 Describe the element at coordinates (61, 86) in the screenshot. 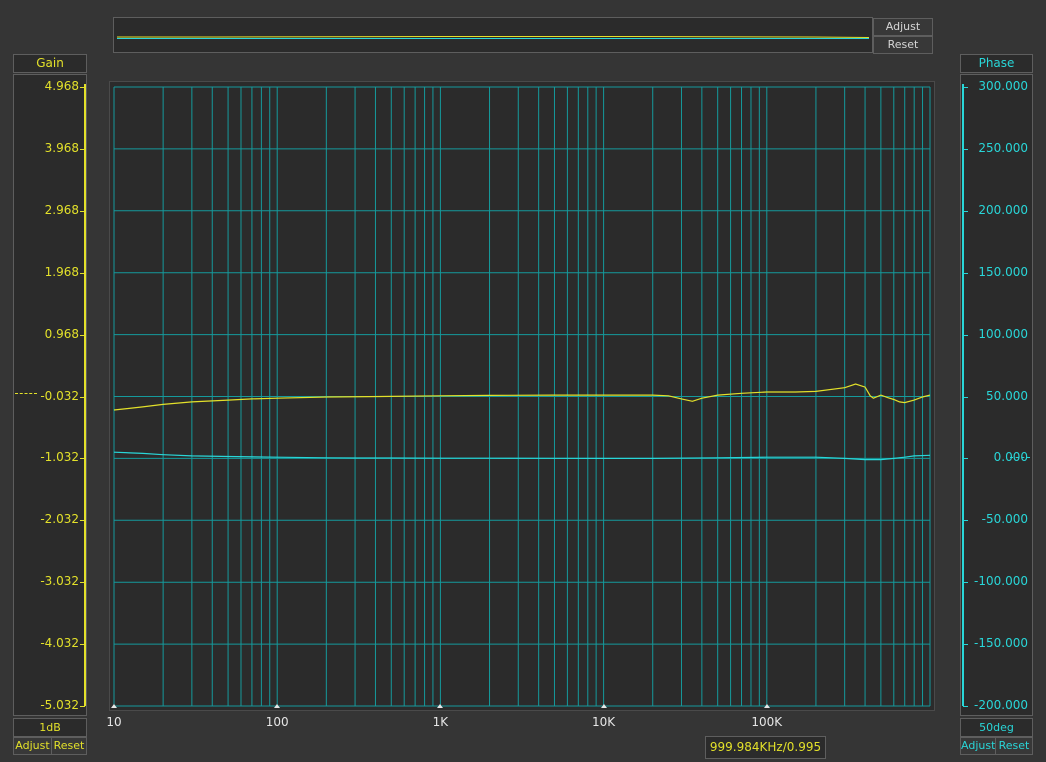

I see `gain-tick-label: 4.968` at that location.